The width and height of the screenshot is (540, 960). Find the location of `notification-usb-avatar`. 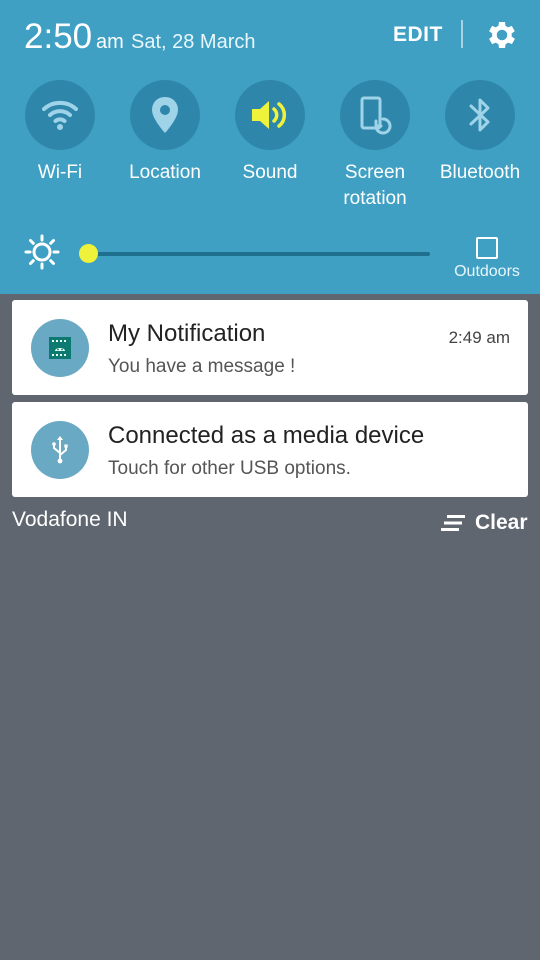

notification-usb-avatar is located at coordinates (60, 450).